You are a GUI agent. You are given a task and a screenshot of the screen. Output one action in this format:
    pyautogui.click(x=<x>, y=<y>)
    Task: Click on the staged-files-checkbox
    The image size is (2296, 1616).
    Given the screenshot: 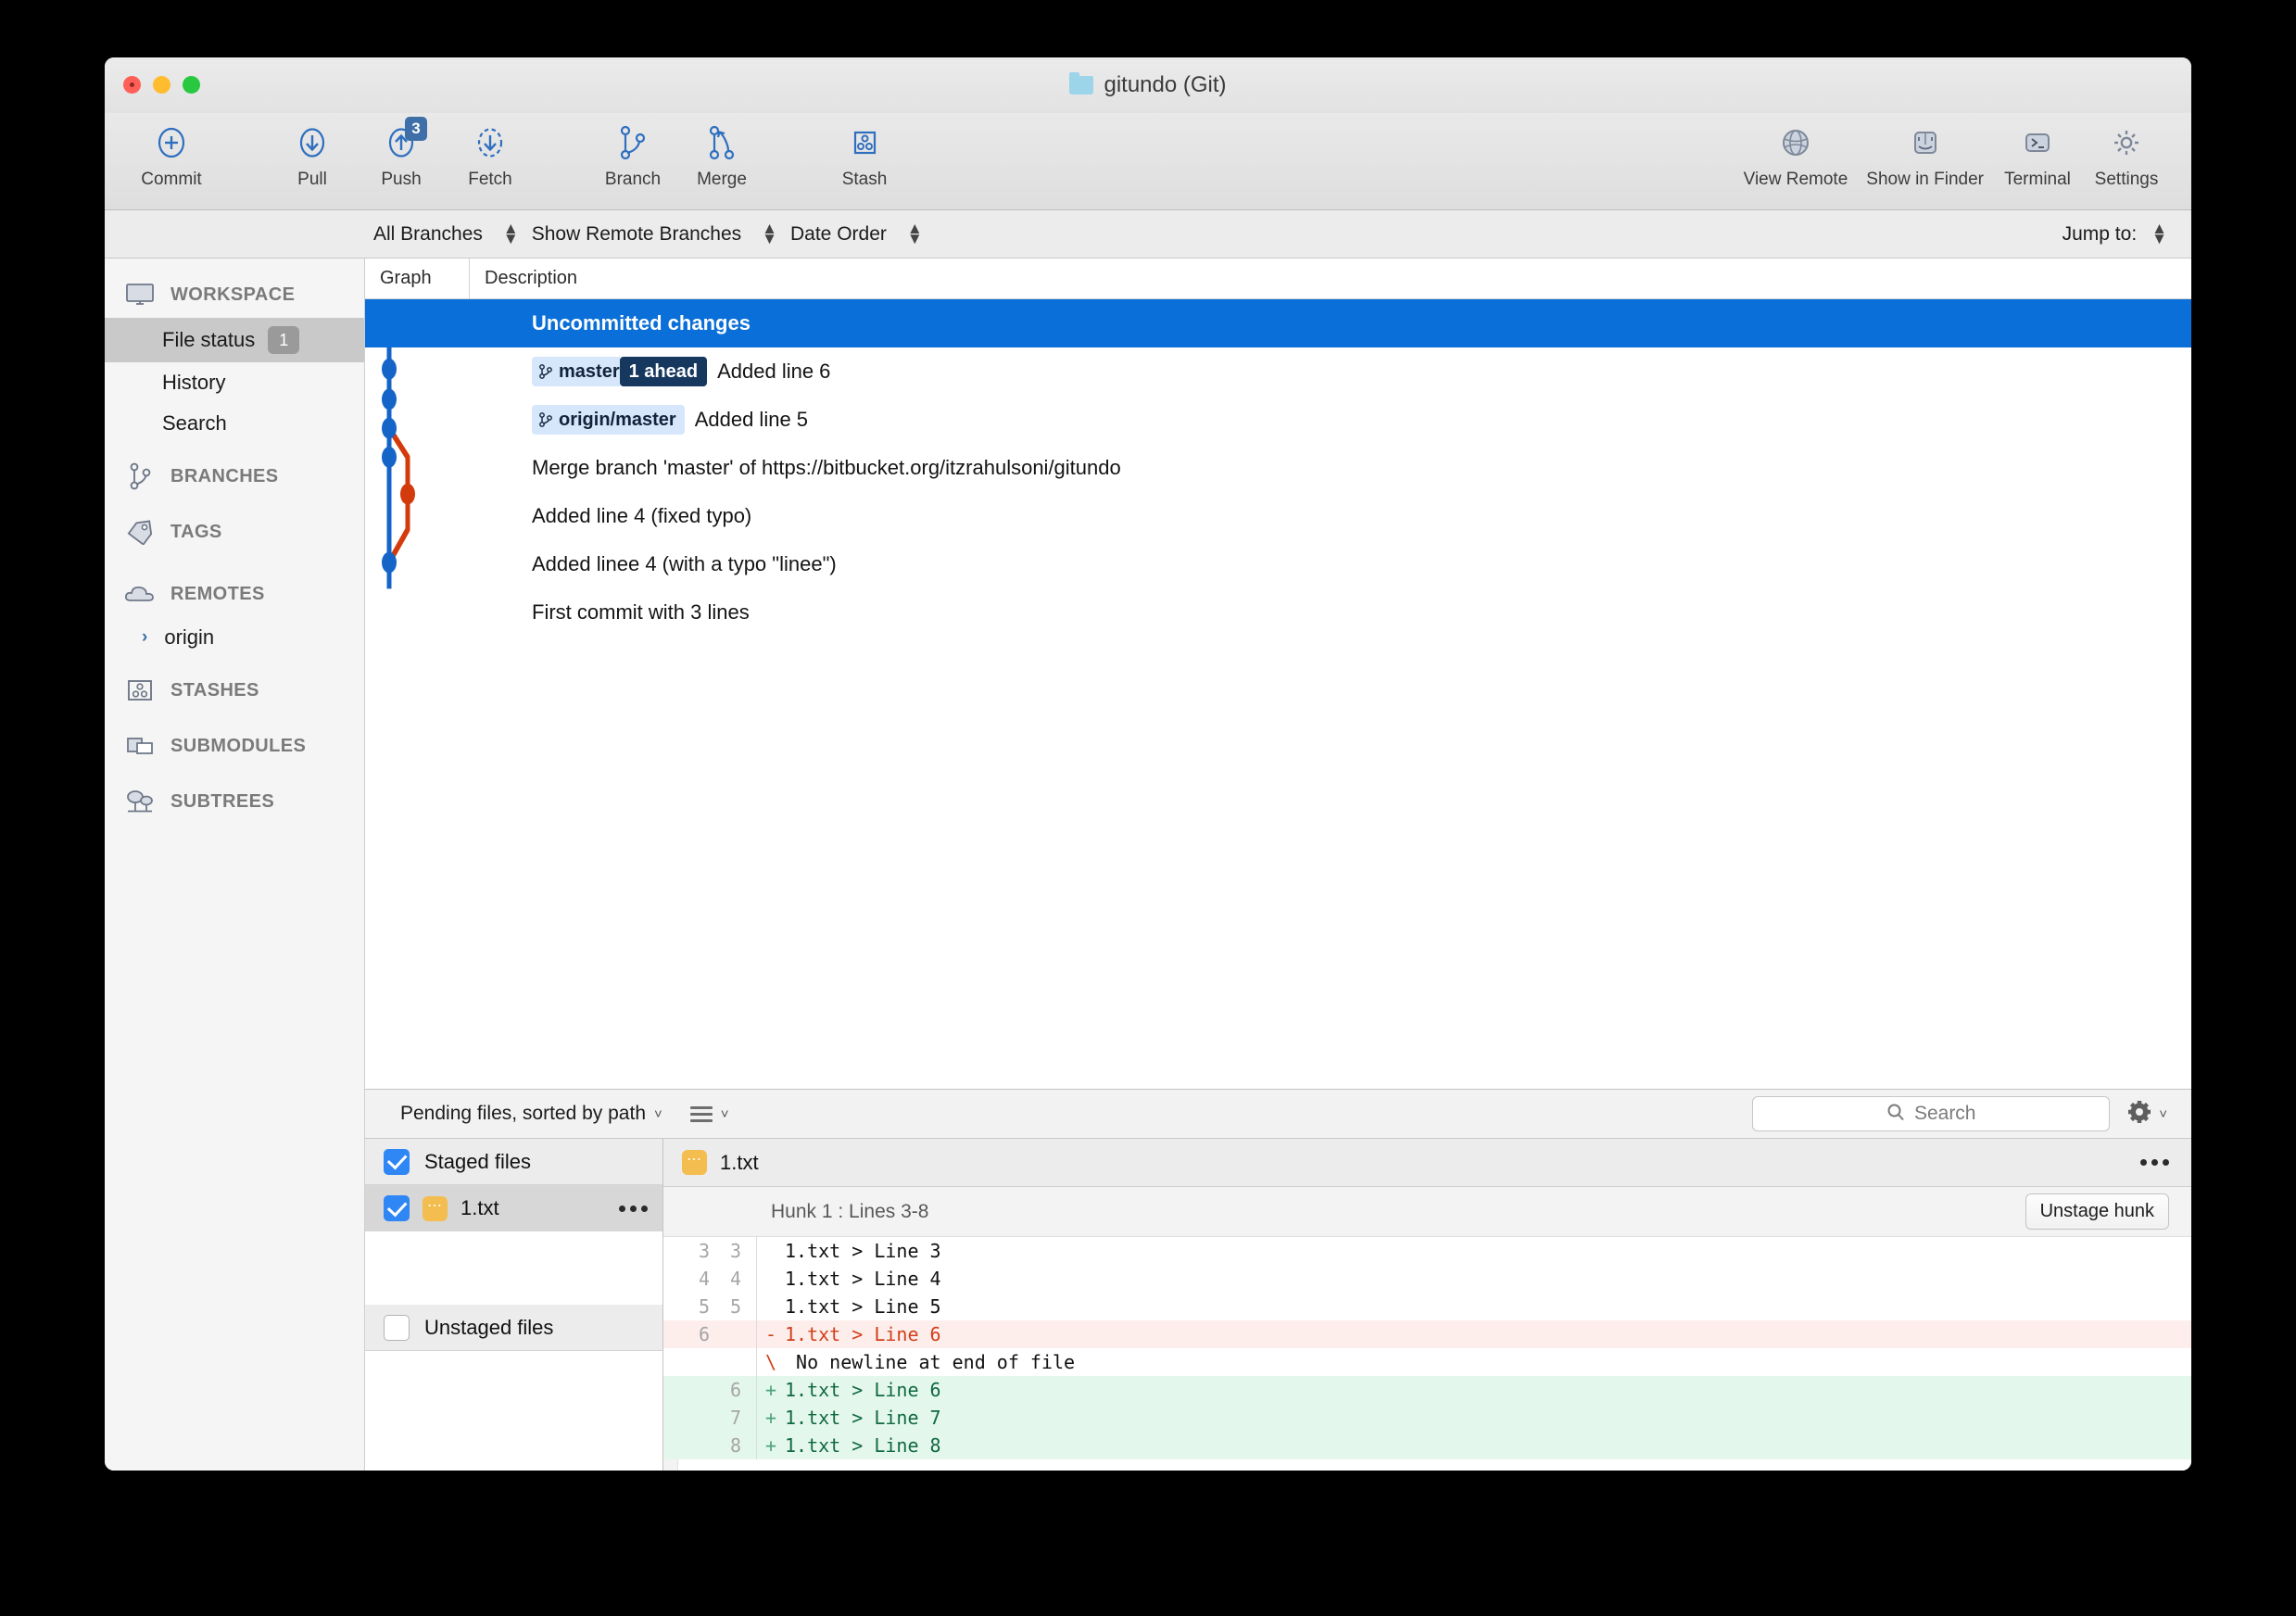 What is the action you would take?
    pyautogui.click(x=397, y=1161)
    